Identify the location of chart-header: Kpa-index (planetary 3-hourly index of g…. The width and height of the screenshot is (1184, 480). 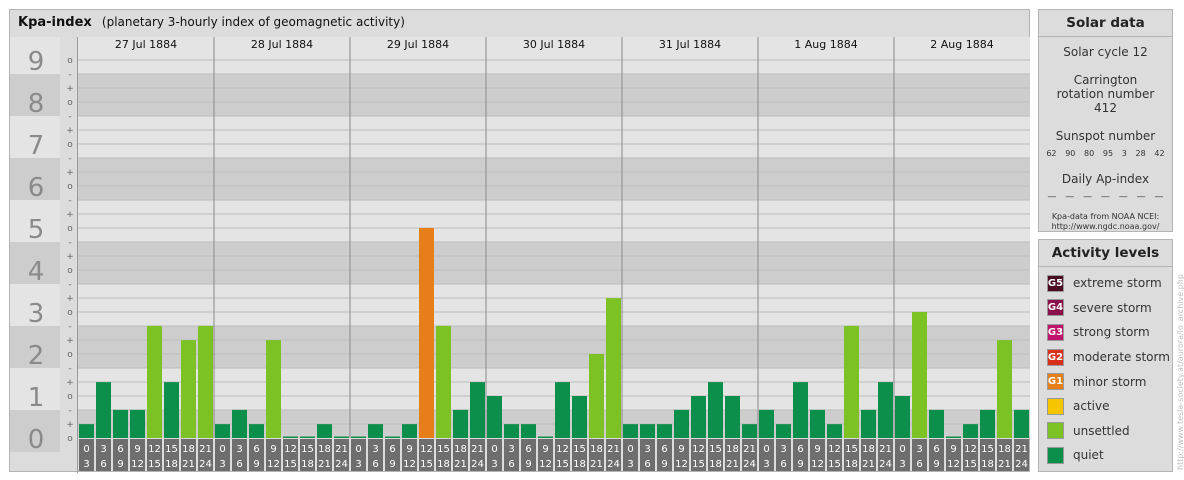
(211, 22).